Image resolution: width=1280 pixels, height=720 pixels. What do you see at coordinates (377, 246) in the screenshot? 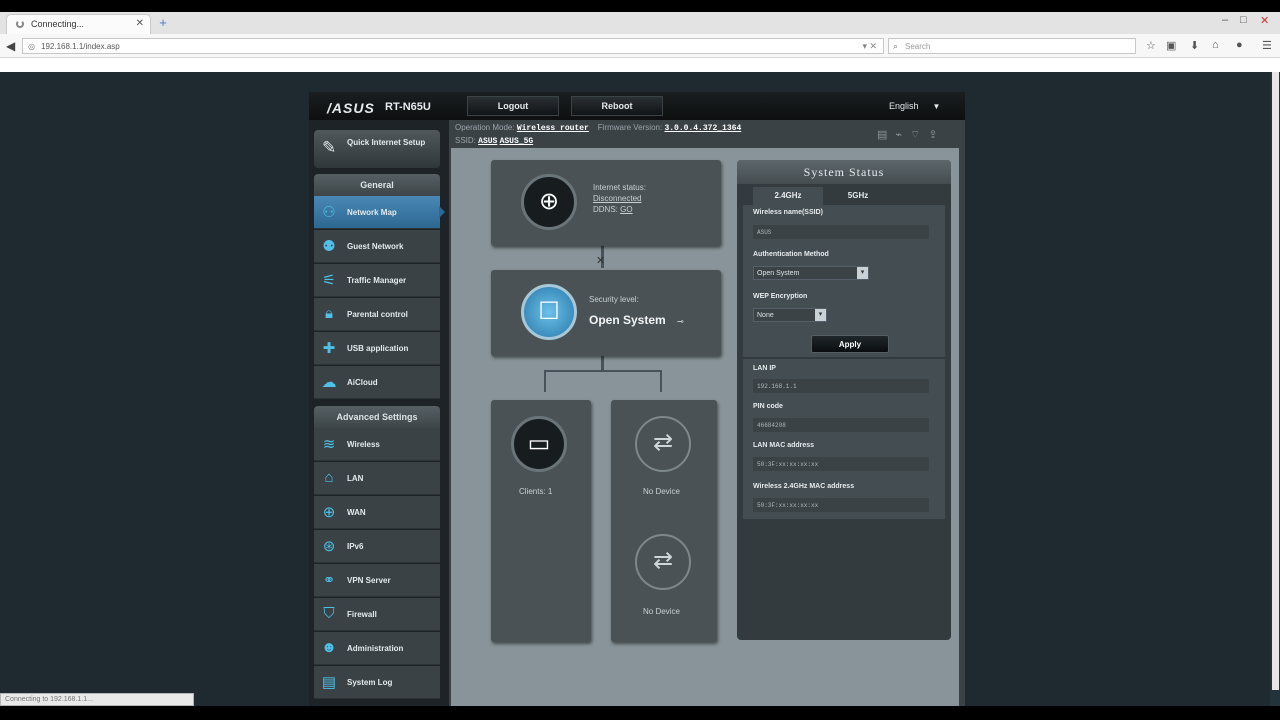
I see `sidebar-item-guest-network: ⚉ Guest Network` at bounding box center [377, 246].